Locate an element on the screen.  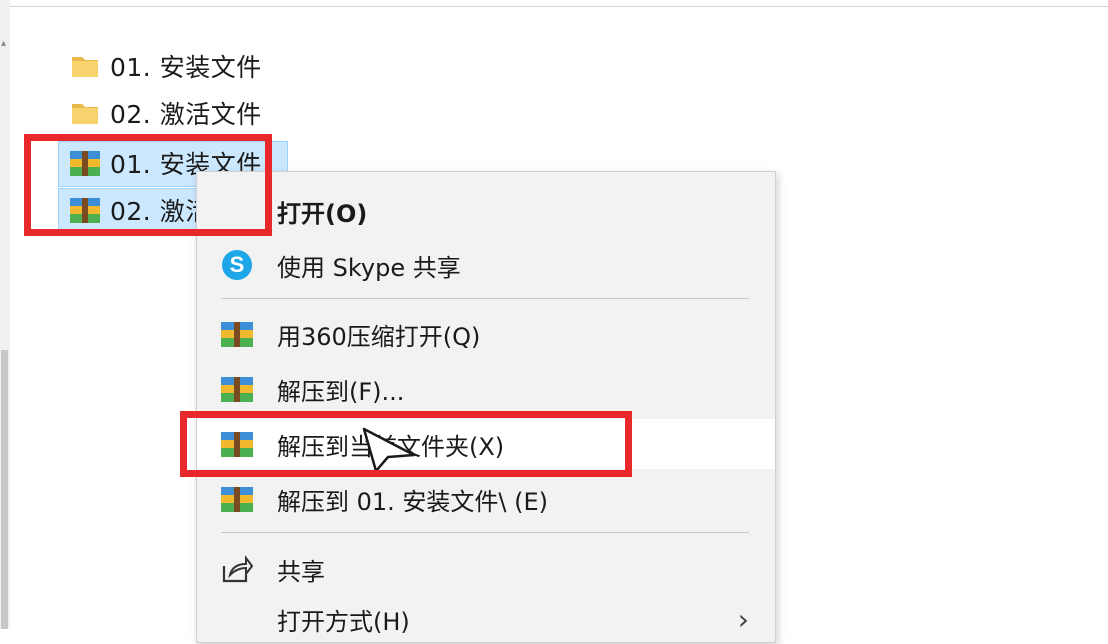
file-name: 02. 激活文件 is located at coordinates (186, 114).